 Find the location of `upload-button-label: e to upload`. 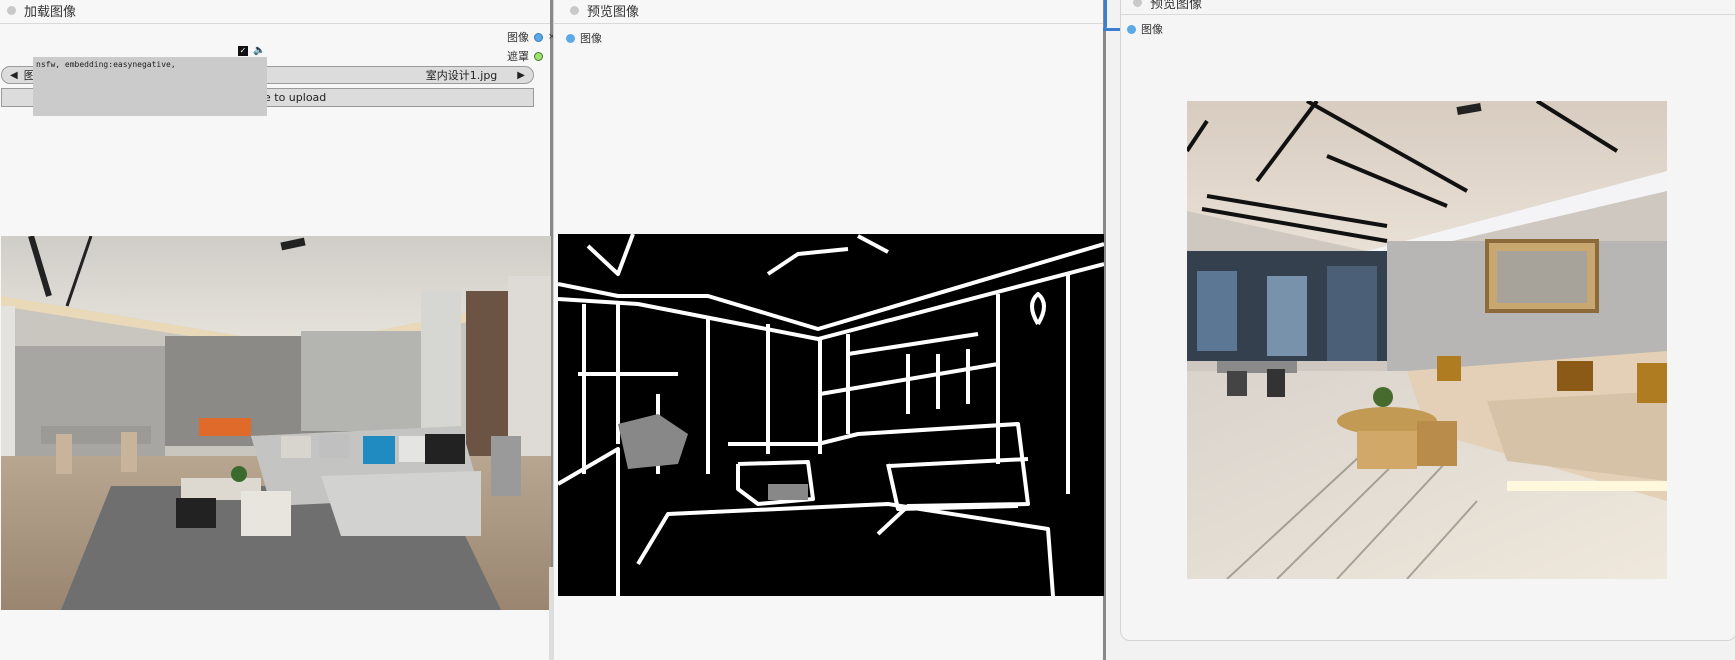

upload-button-label: e to upload is located at coordinates (295, 97).